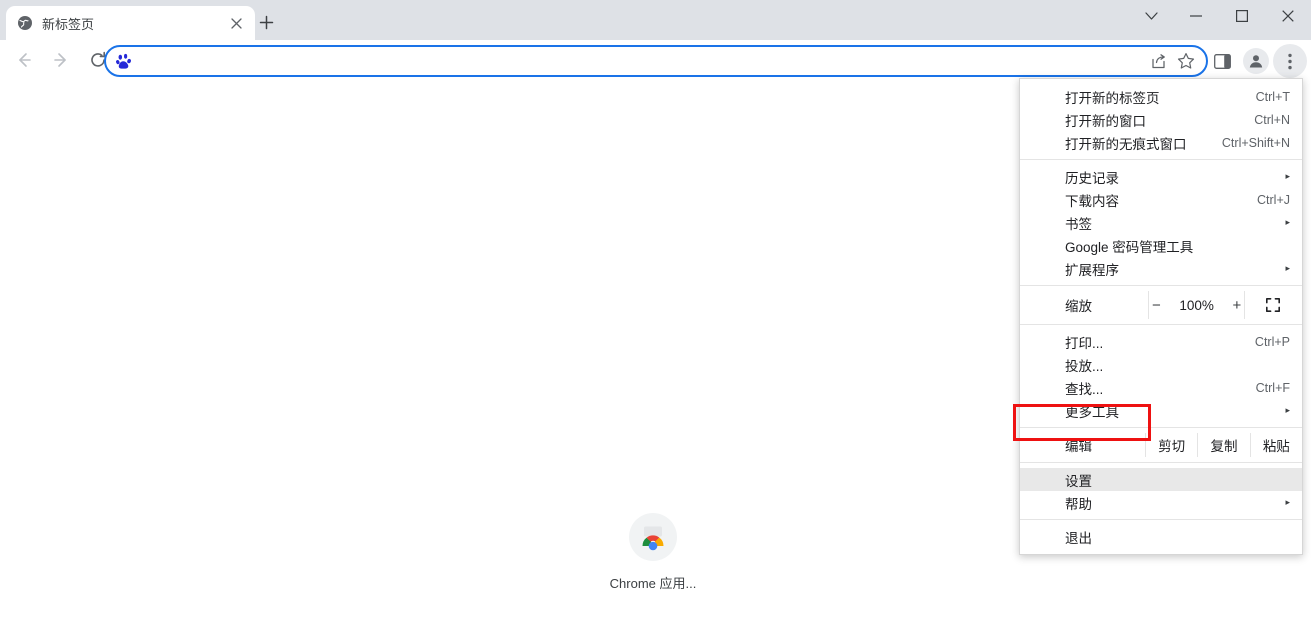 The height and width of the screenshot is (640, 1311). Describe the element at coordinates (1255, 142) in the screenshot. I see `menu-item-accel: Ctrl+Shift+N` at that location.